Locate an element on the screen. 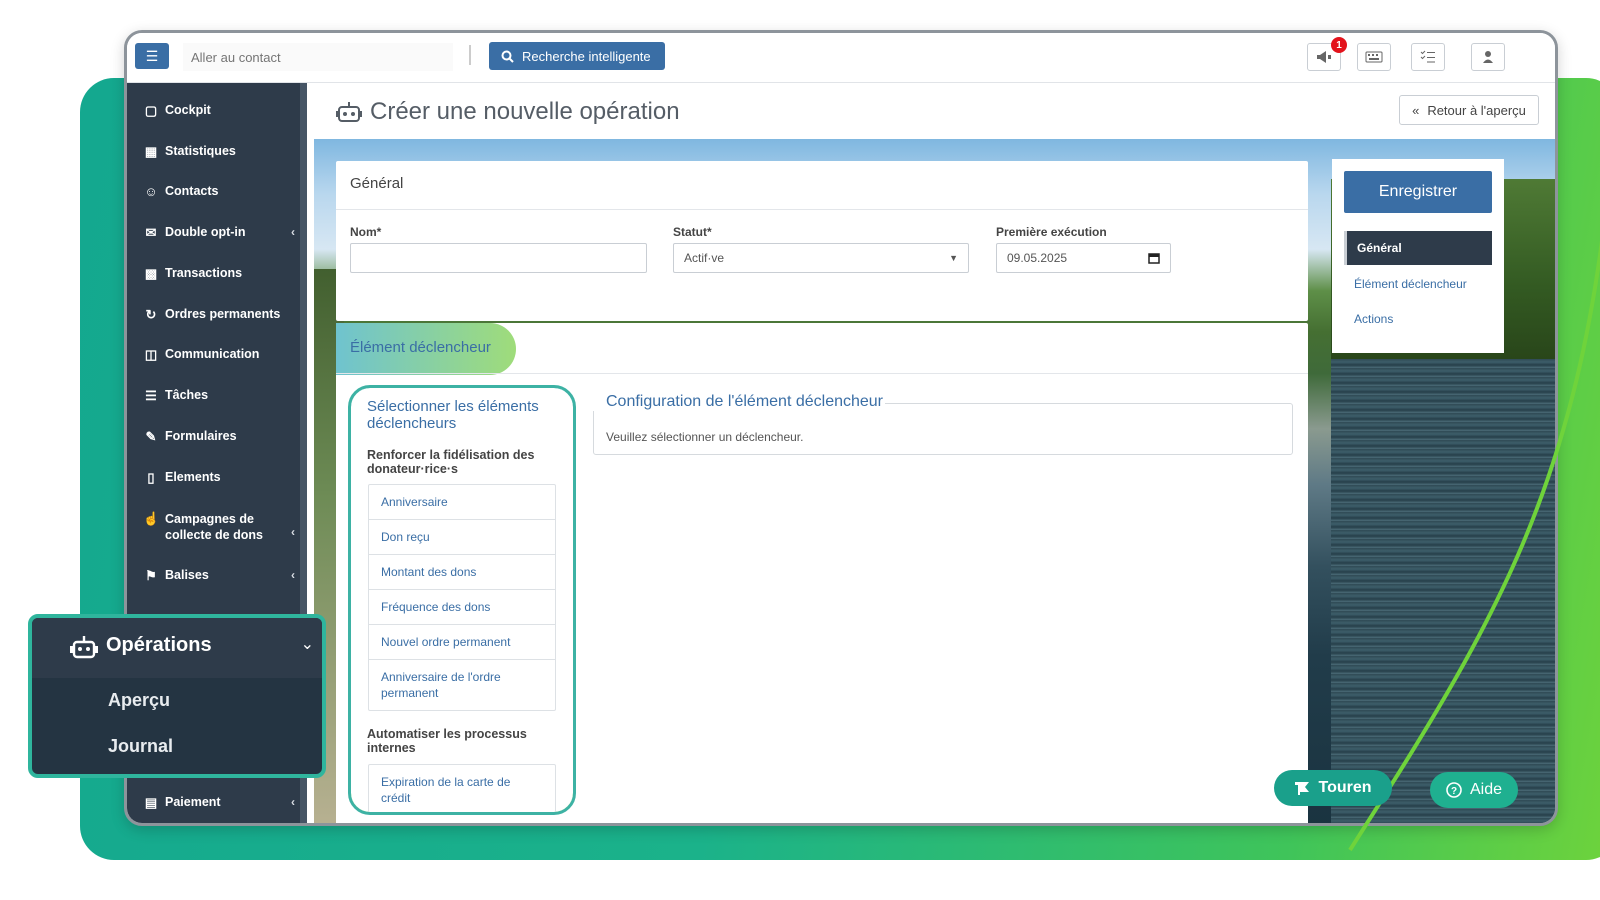  checklist-icon is located at coordinates (1427, 56).